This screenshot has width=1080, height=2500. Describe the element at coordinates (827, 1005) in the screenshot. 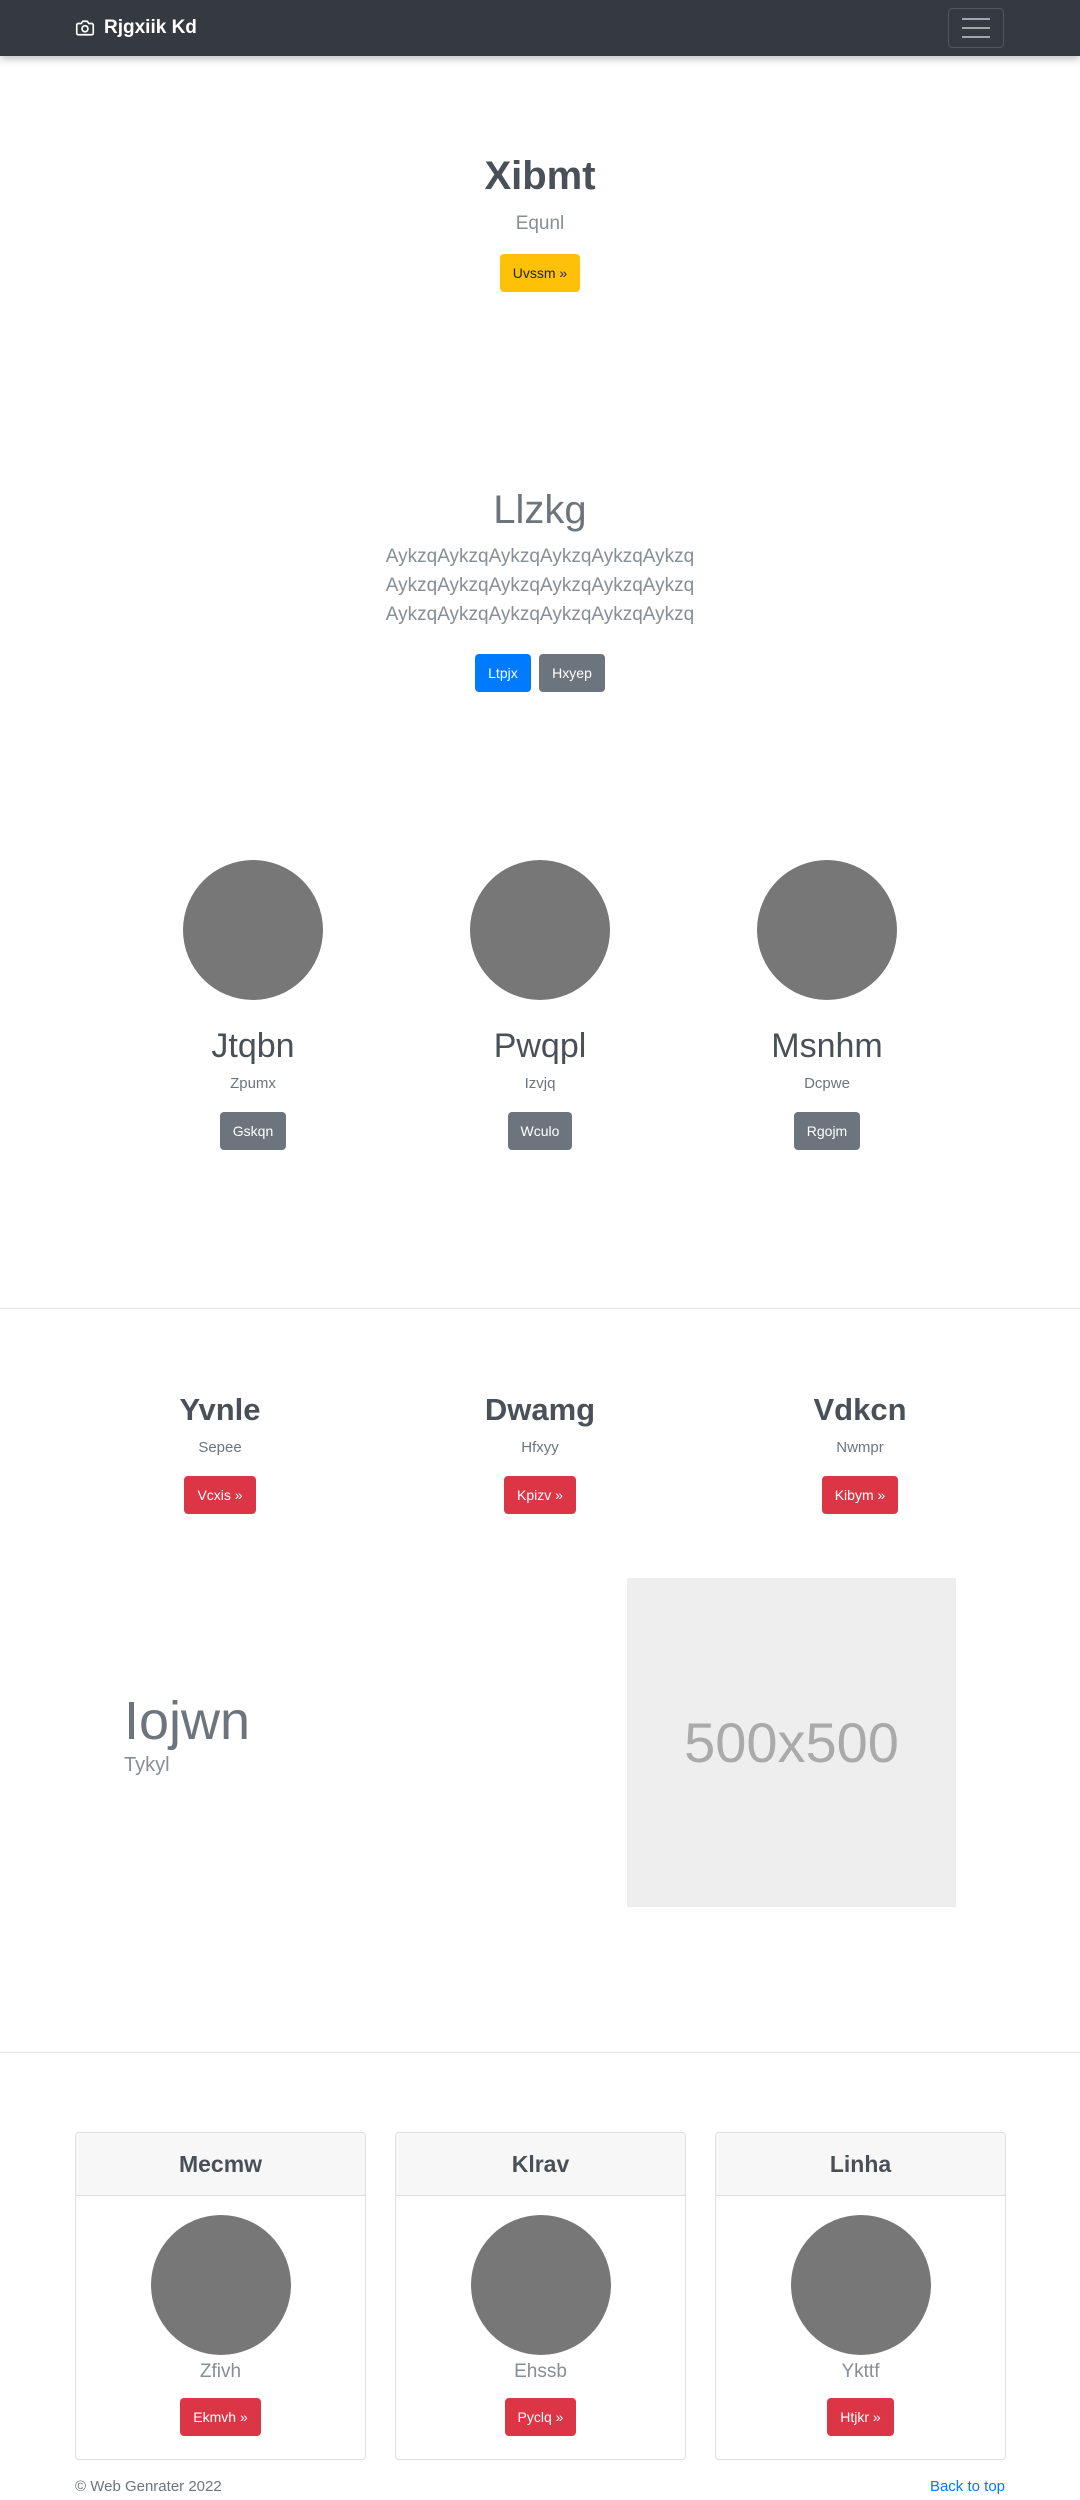

I see `circle-column: Msnhm Dcpwe Rgojm` at that location.